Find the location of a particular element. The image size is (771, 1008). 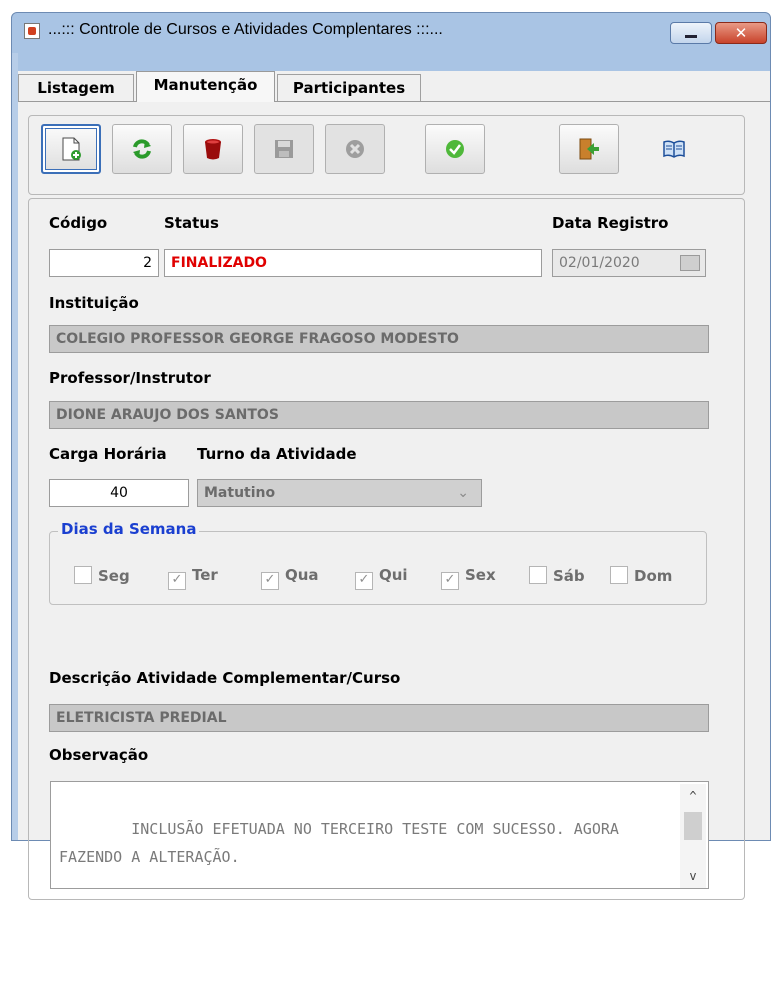

close-icon: ✕ is located at coordinates (741, 33).